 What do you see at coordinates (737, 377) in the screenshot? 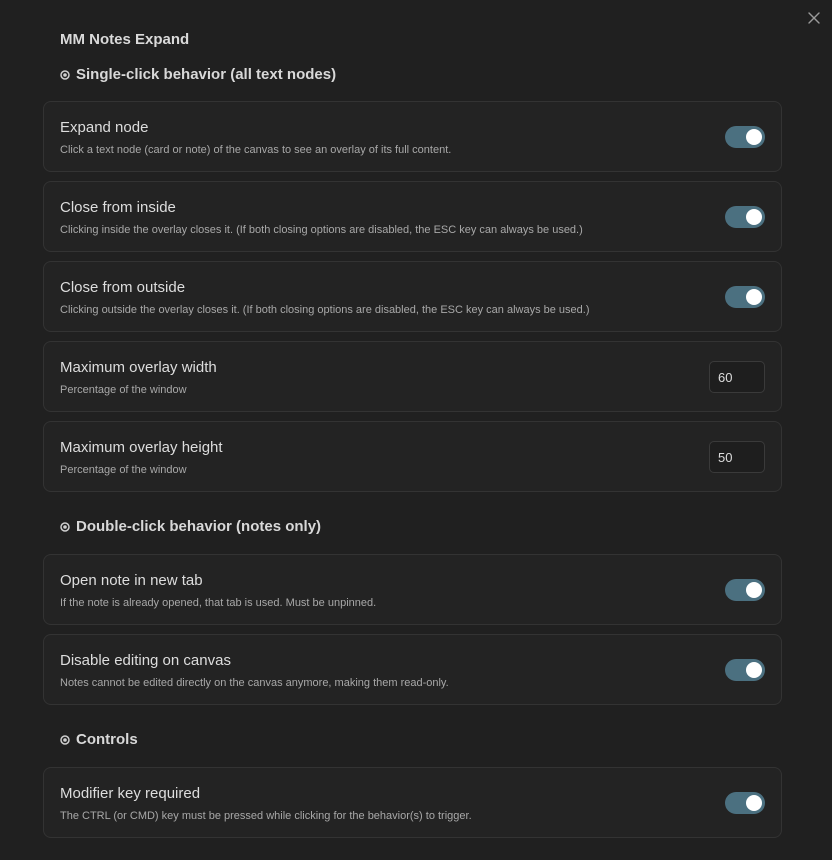
I see `max-overlay-width-input` at bounding box center [737, 377].